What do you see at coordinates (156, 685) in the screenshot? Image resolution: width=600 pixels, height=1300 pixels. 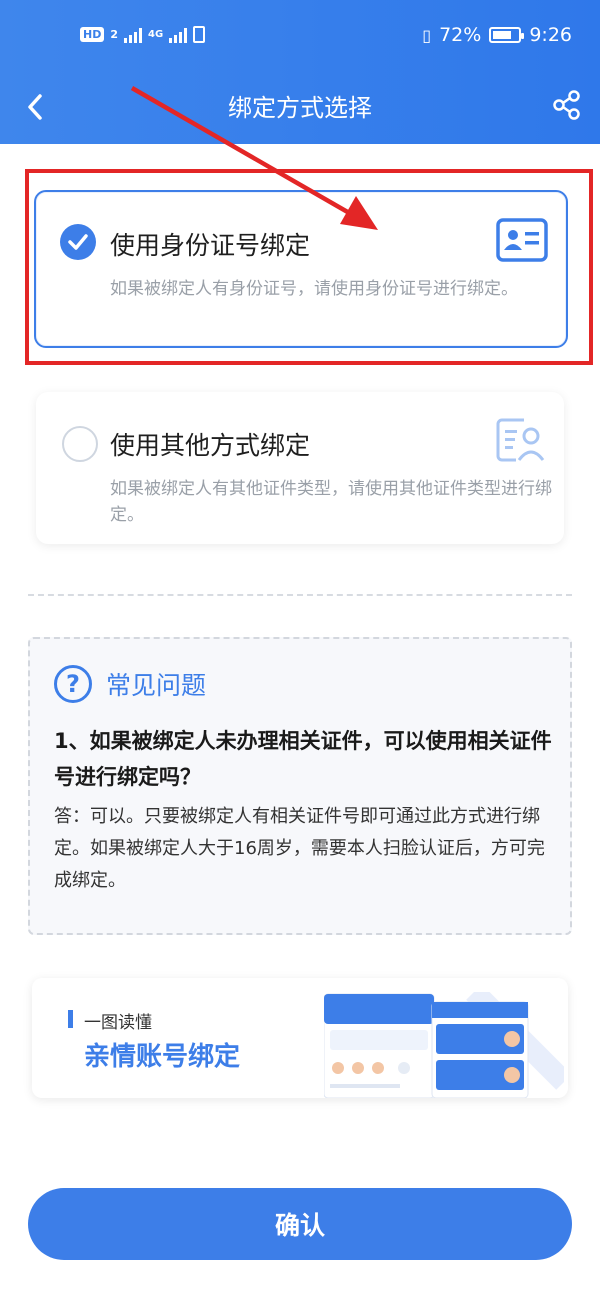 I see `faq-title: 常见问题` at bounding box center [156, 685].